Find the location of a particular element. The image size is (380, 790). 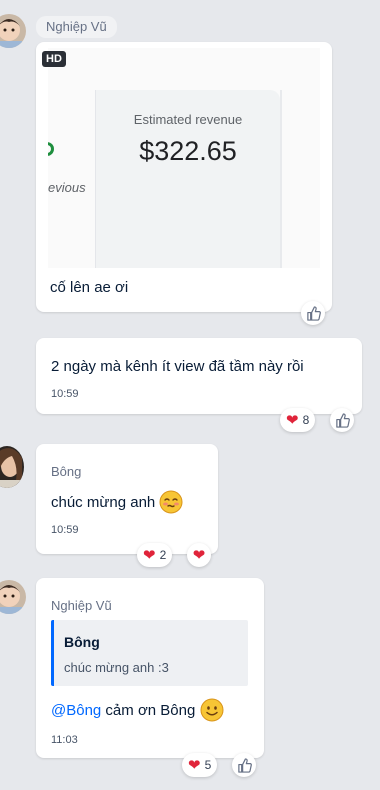

preview-green-indicator is located at coordinates (51, 149).